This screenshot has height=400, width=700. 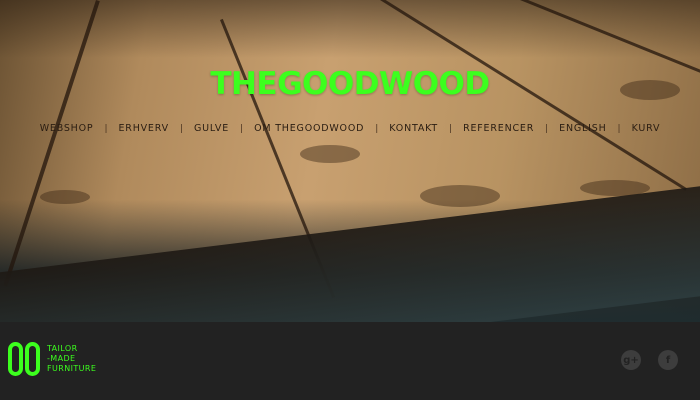 What do you see at coordinates (143, 128) in the screenshot?
I see `nav-item-erhverv: ERHVERV` at bounding box center [143, 128].